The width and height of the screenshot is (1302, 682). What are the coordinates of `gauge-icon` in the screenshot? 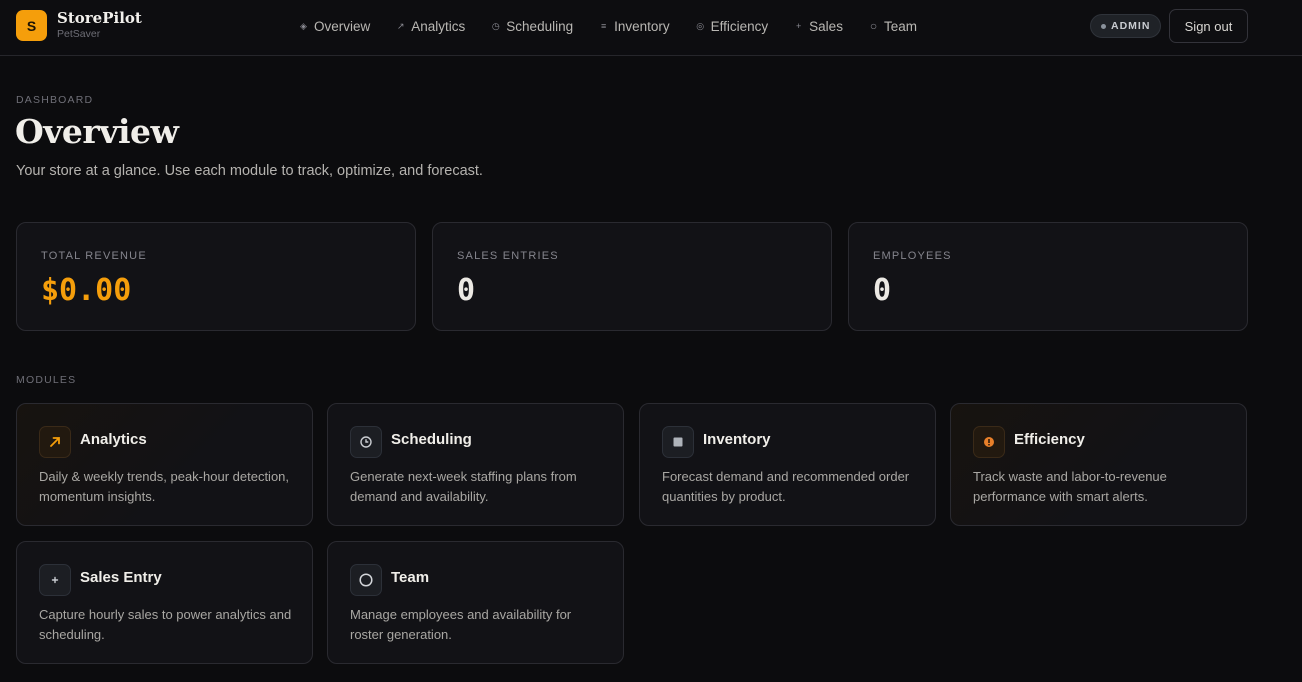 It's located at (989, 442).